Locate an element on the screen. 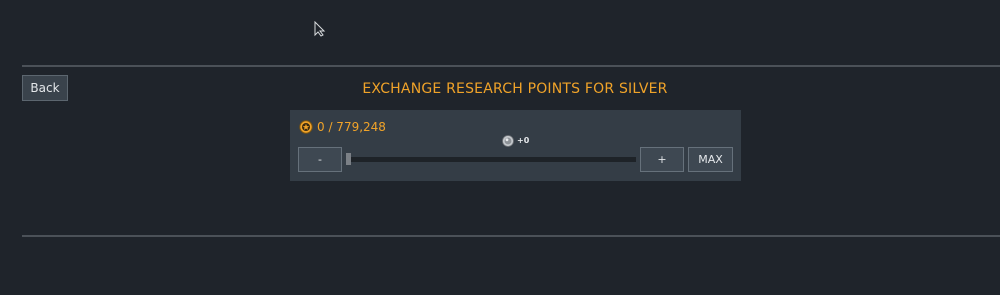 The height and width of the screenshot is (295, 1000). max-button: MAX is located at coordinates (710, 159).